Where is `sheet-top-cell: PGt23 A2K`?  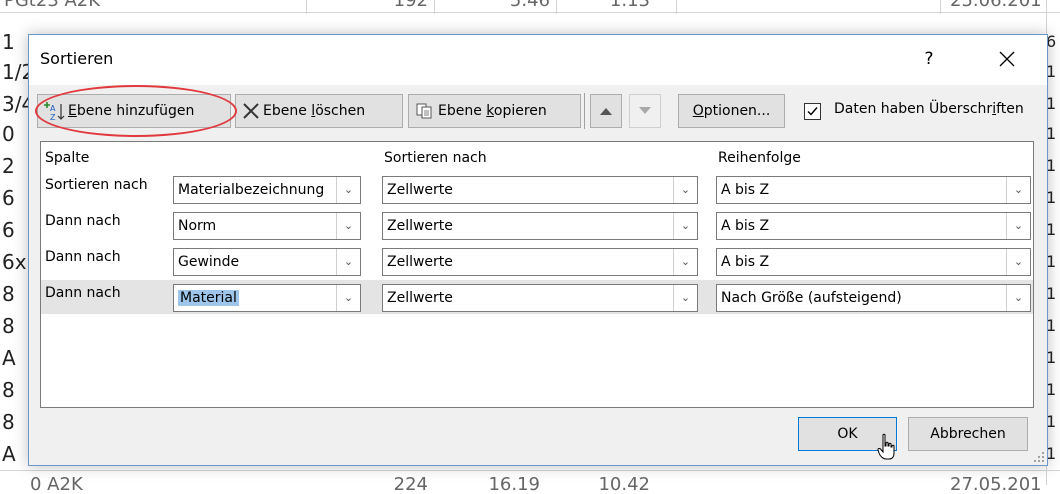 sheet-top-cell: PGt23 A2K is located at coordinates (69, 5).